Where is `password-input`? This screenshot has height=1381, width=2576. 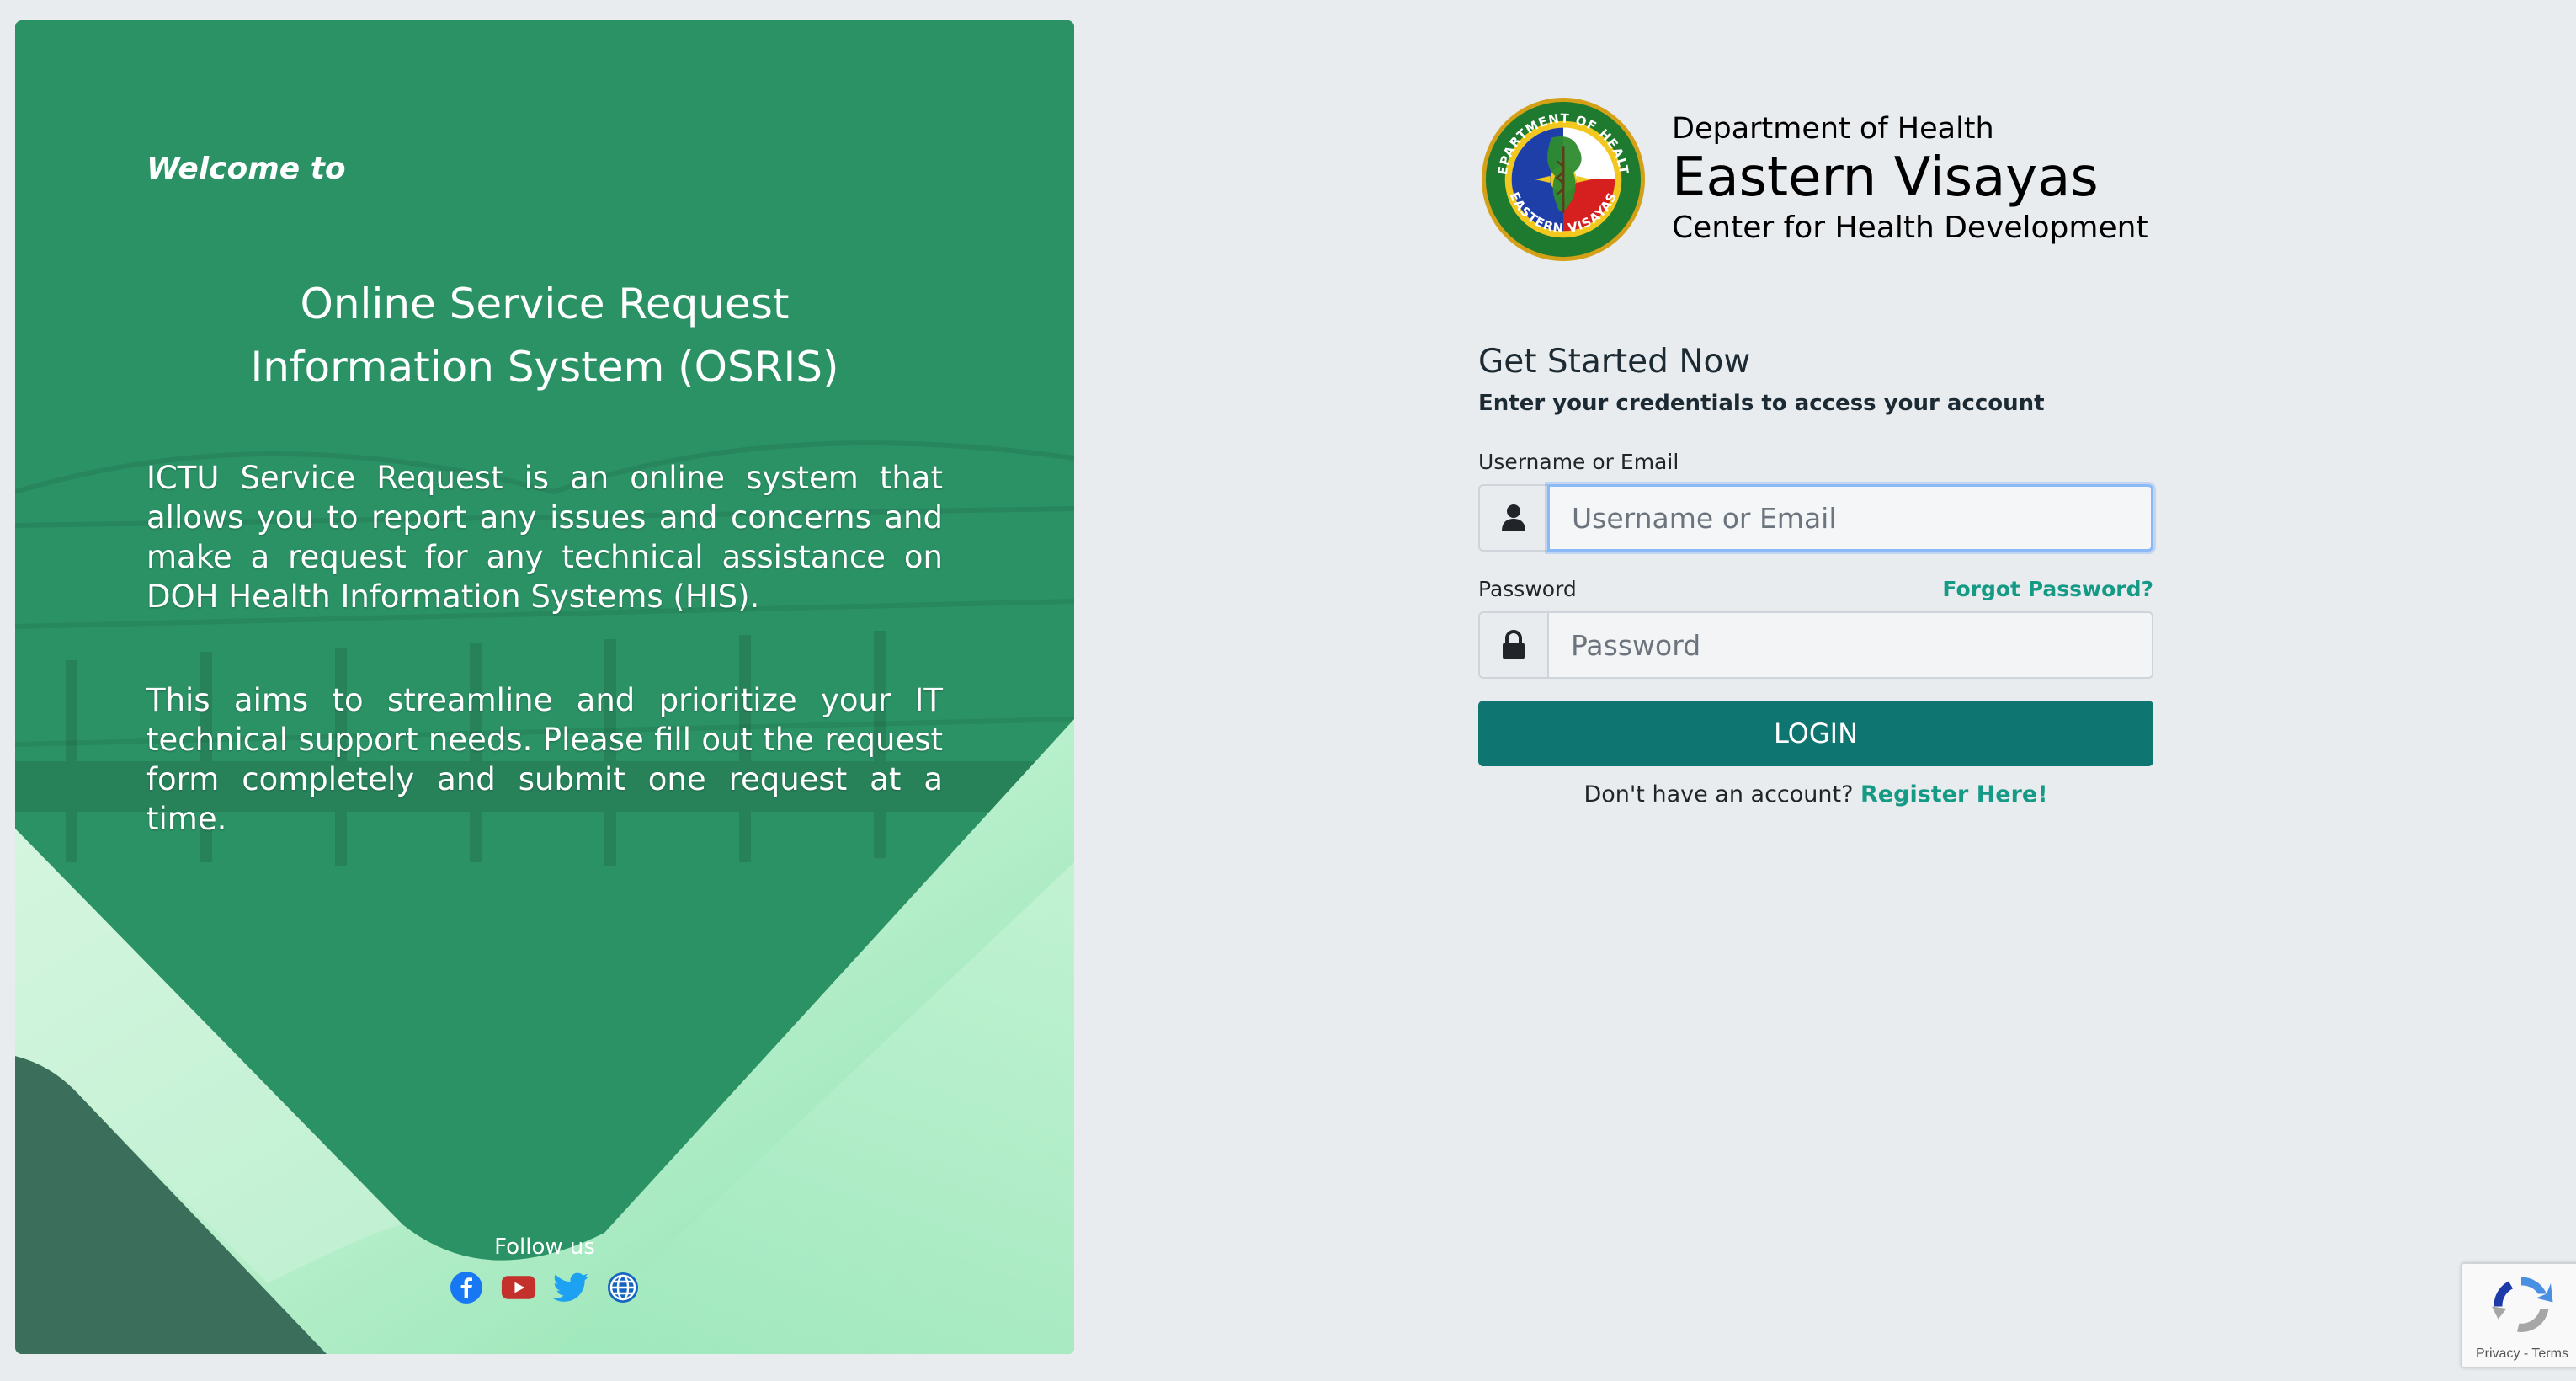 password-input is located at coordinates (1850, 645).